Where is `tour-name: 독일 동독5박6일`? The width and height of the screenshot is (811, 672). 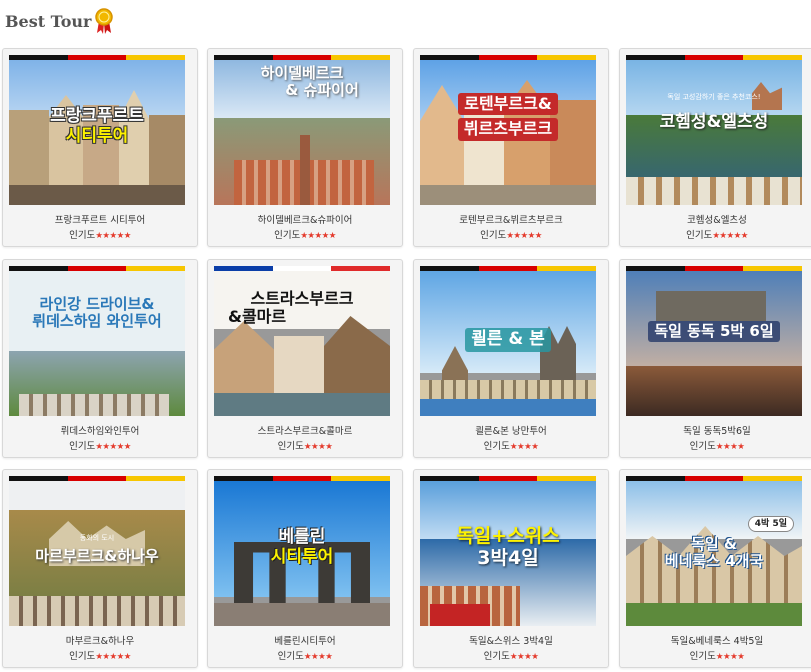
tour-name: 독일 동독5박6일 is located at coordinates (715, 430).